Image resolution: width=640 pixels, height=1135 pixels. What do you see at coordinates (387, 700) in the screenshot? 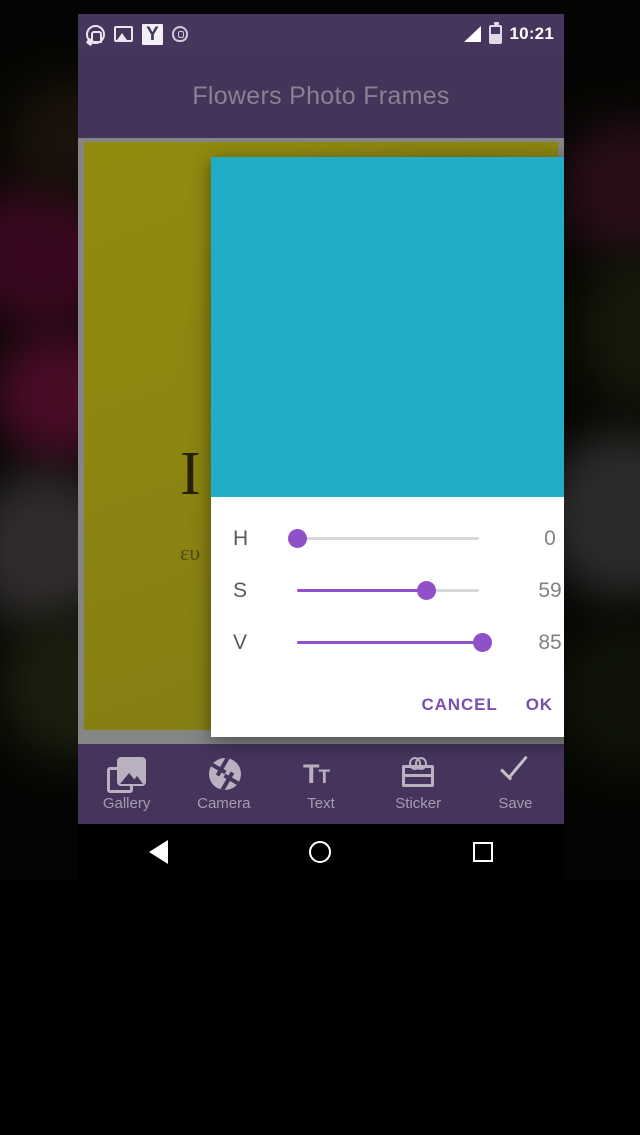
I see `dialog-actions: CANCEL OK` at bounding box center [387, 700].